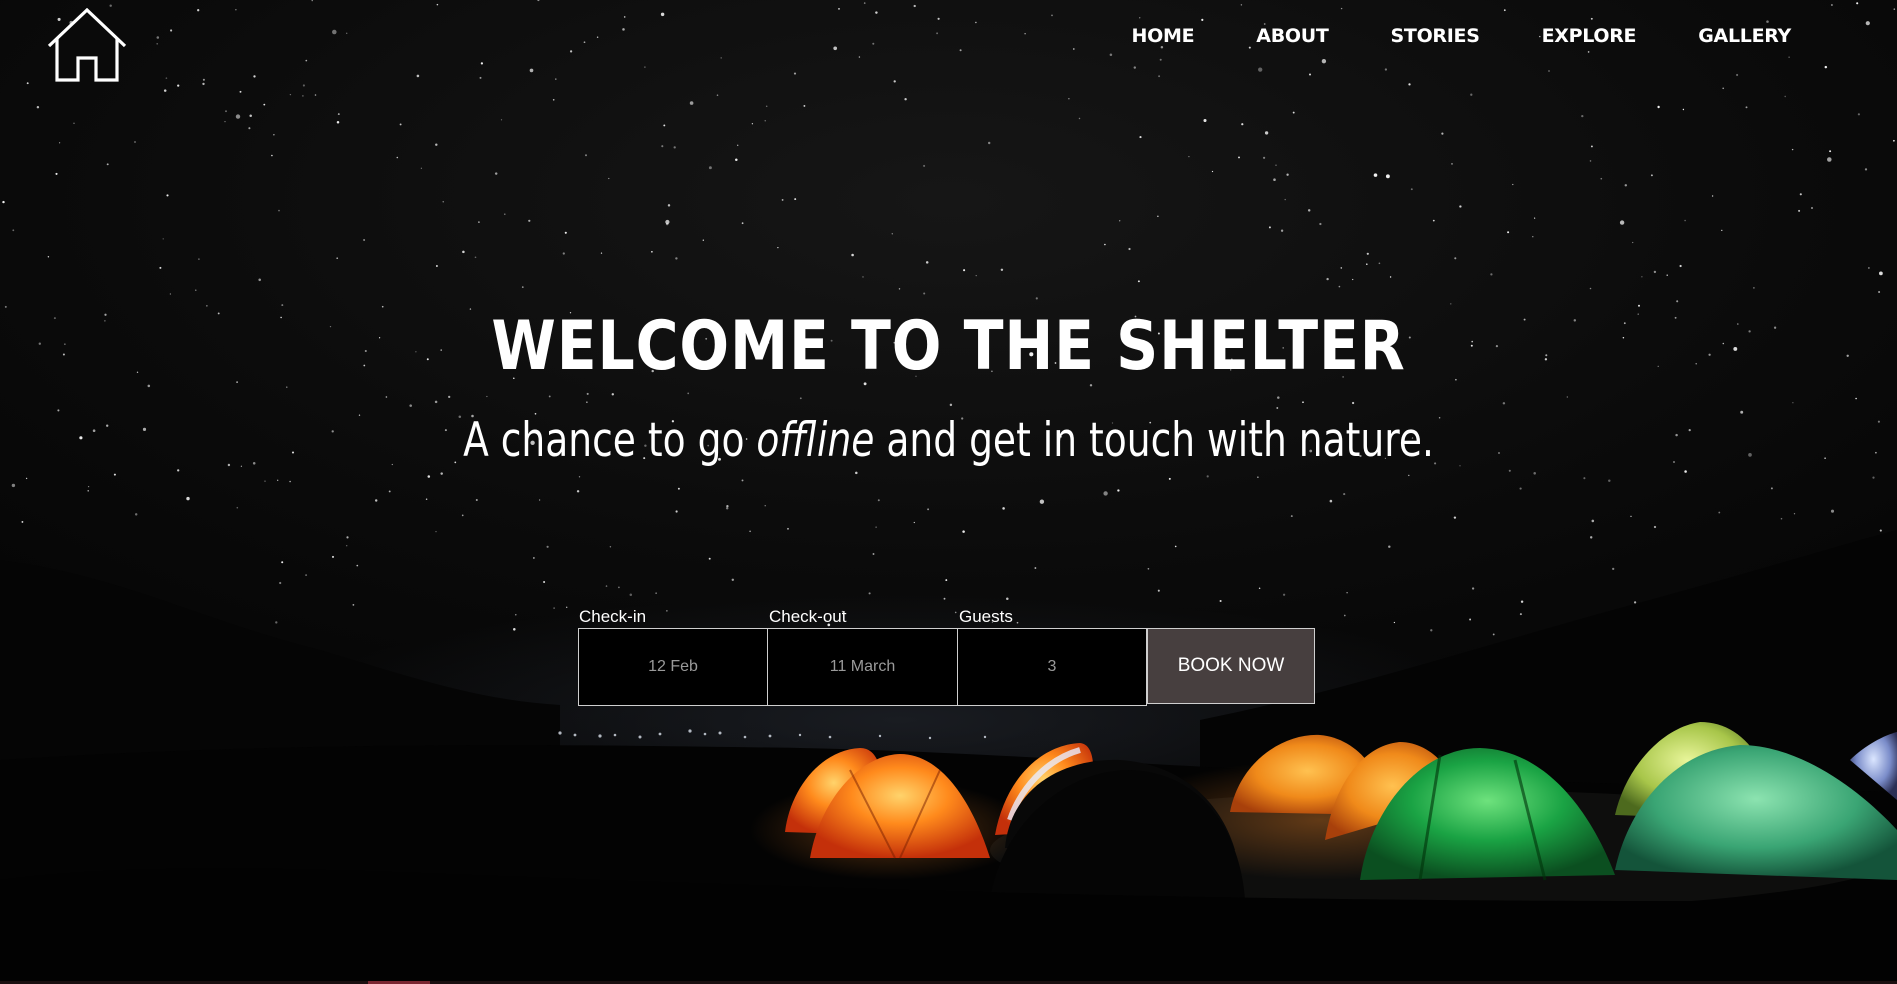 The width and height of the screenshot is (1897, 984). Describe the element at coordinates (948, 346) in the screenshot. I see `hero-title: WELCOME TO THE SHELTER` at that location.